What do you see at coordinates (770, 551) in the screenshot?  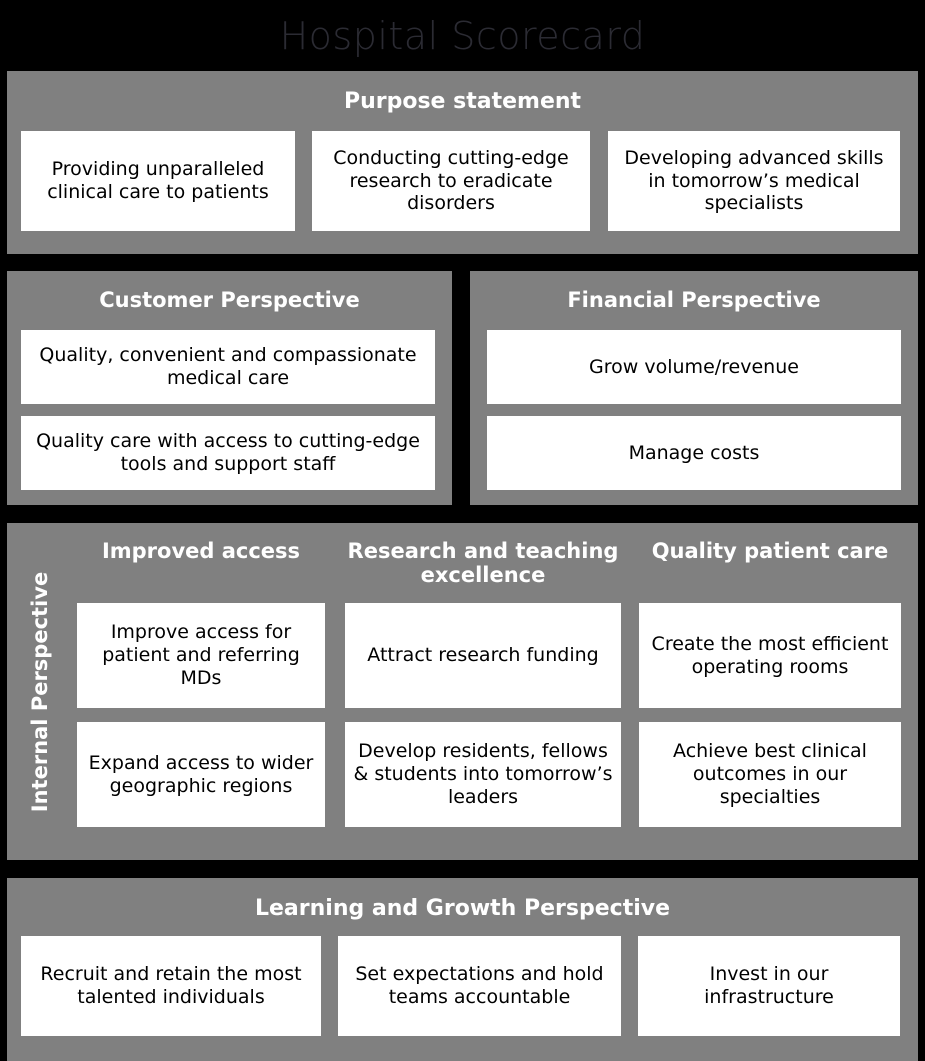 I see `internal-column-heading: Quality patient care` at bounding box center [770, 551].